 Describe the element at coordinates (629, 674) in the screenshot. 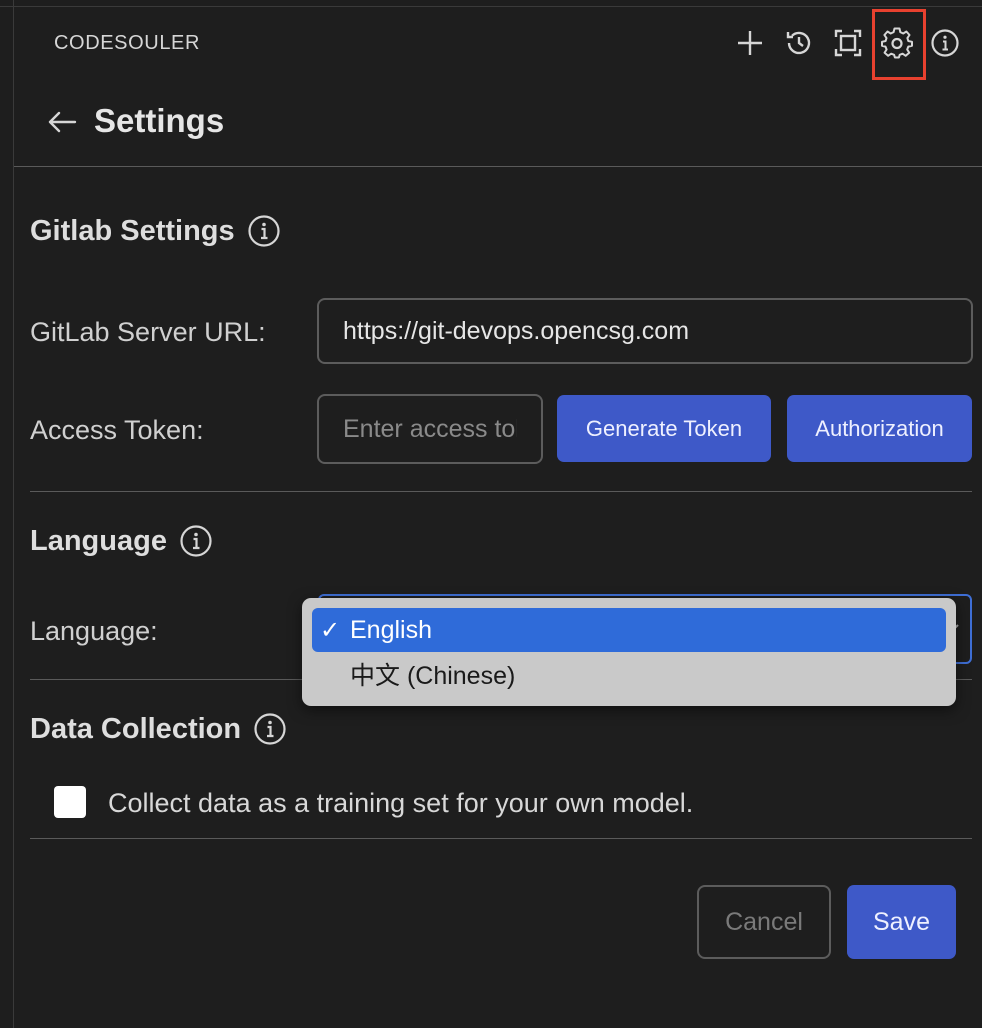

I see `language-option-chinese: 中文 (Chinese)` at that location.